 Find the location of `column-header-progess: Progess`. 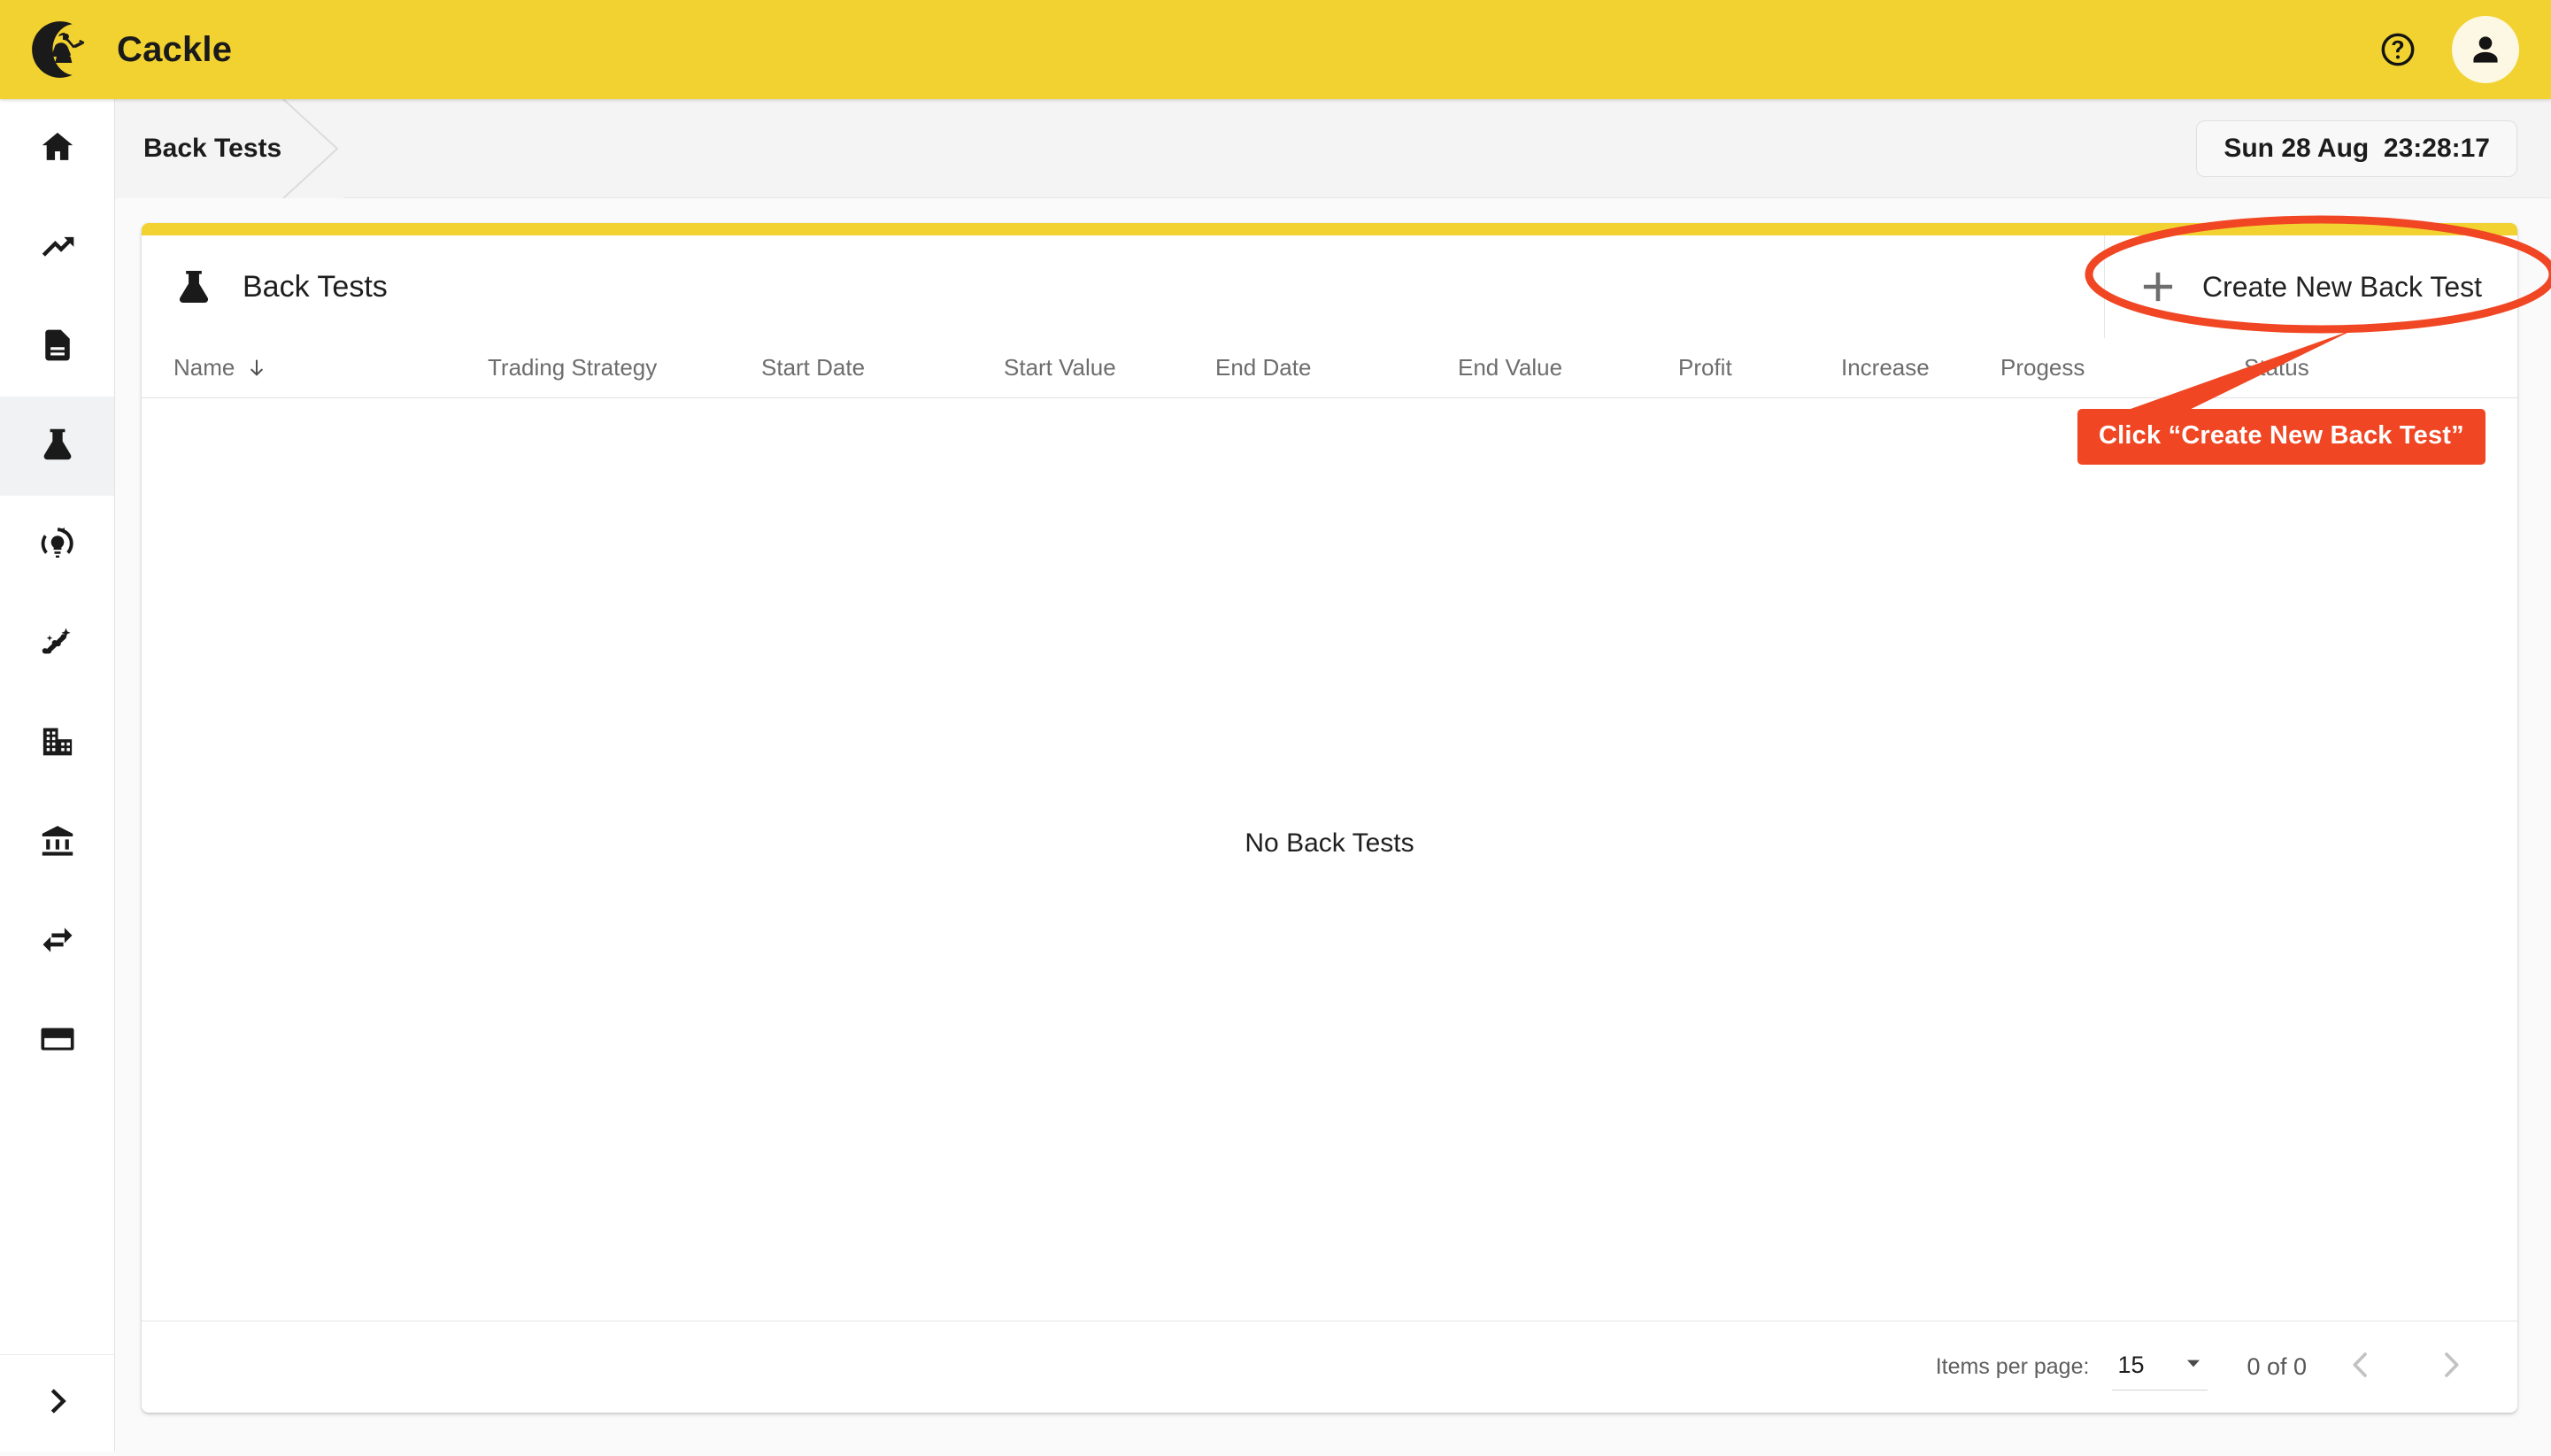

column-header-progess: Progess is located at coordinates (2042, 367).